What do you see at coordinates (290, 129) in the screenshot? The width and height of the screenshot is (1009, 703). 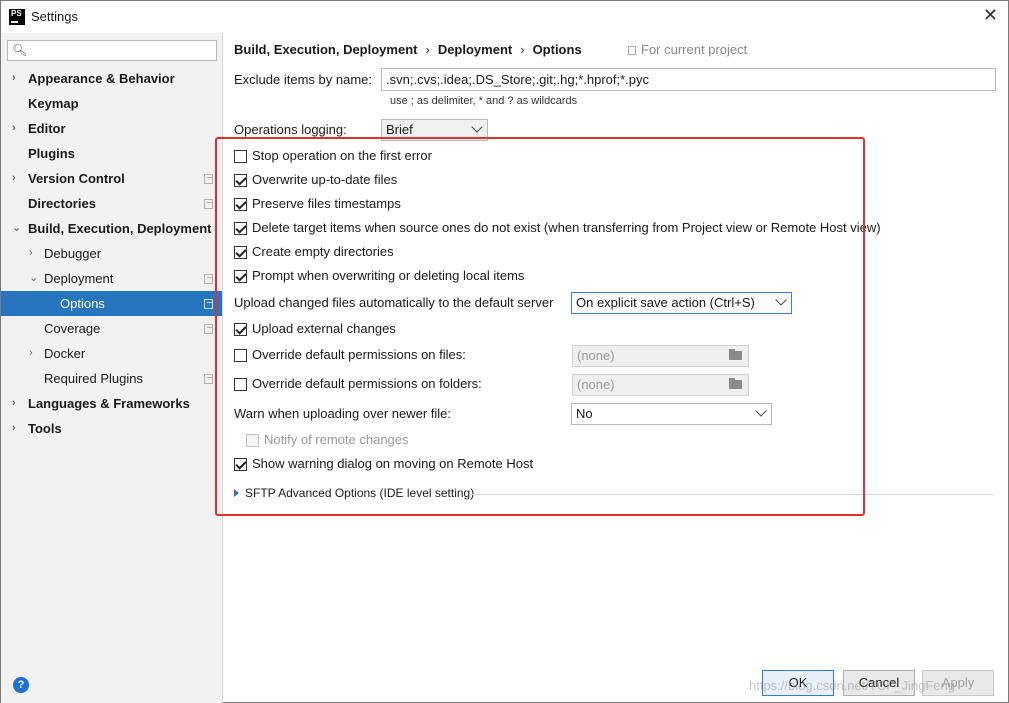 I see `operations-logging-label: Operations logging:` at bounding box center [290, 129].